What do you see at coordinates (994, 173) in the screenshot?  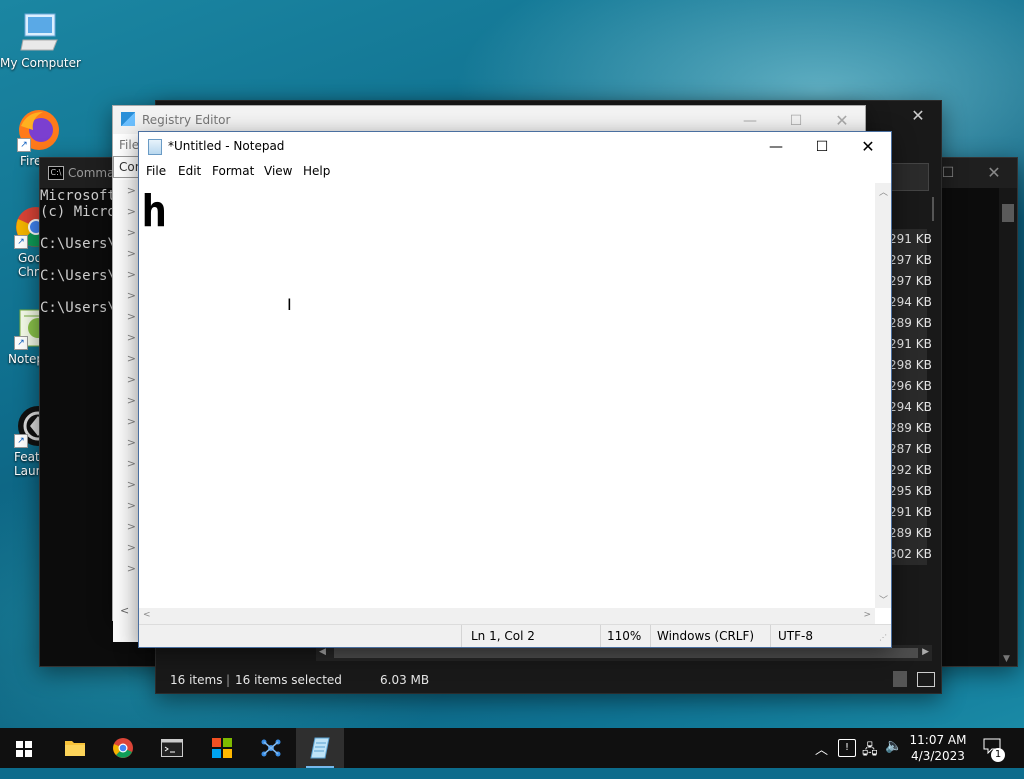 I see `cmd-close-button: ✕` at bounding box center [994, 173].